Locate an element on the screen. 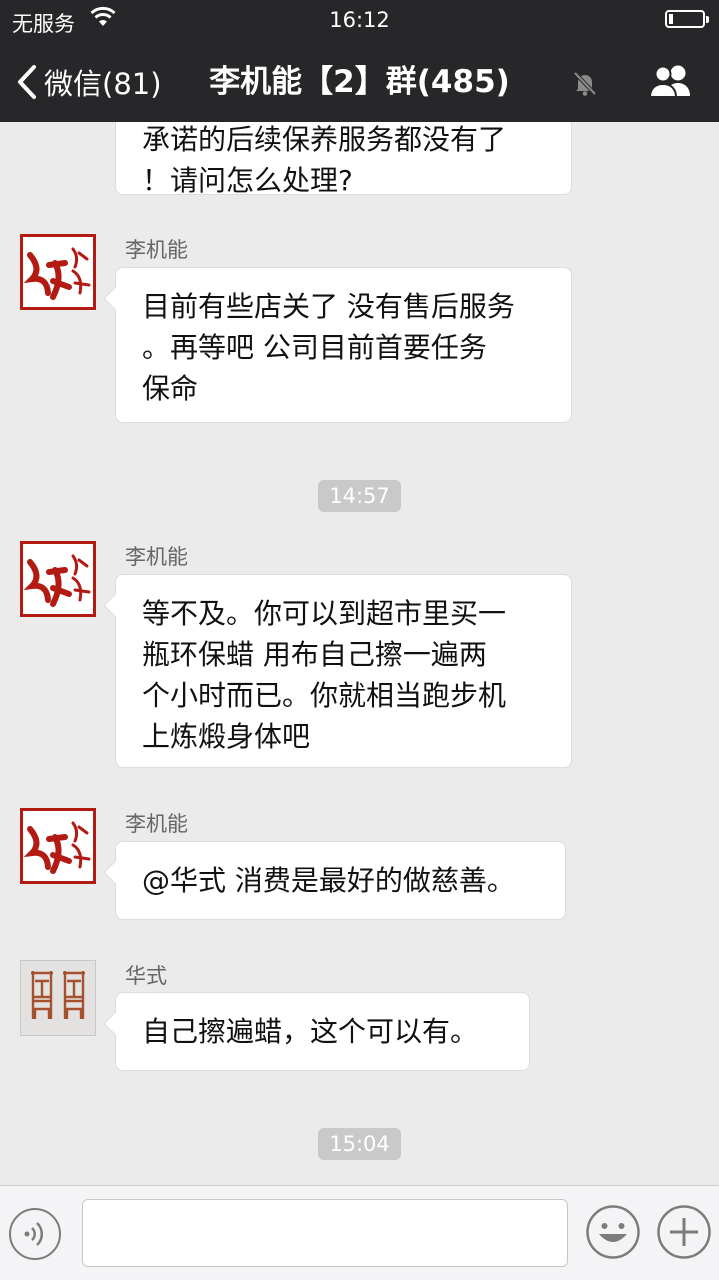  voice-icon is located at coordinates (34, 1234).